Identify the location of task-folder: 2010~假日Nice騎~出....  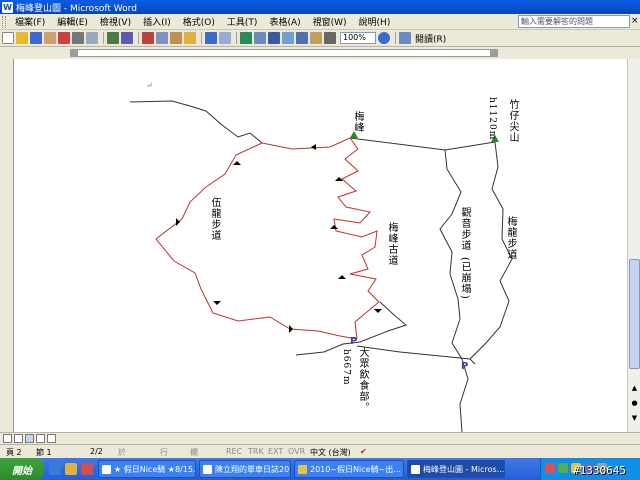
(349, 469).